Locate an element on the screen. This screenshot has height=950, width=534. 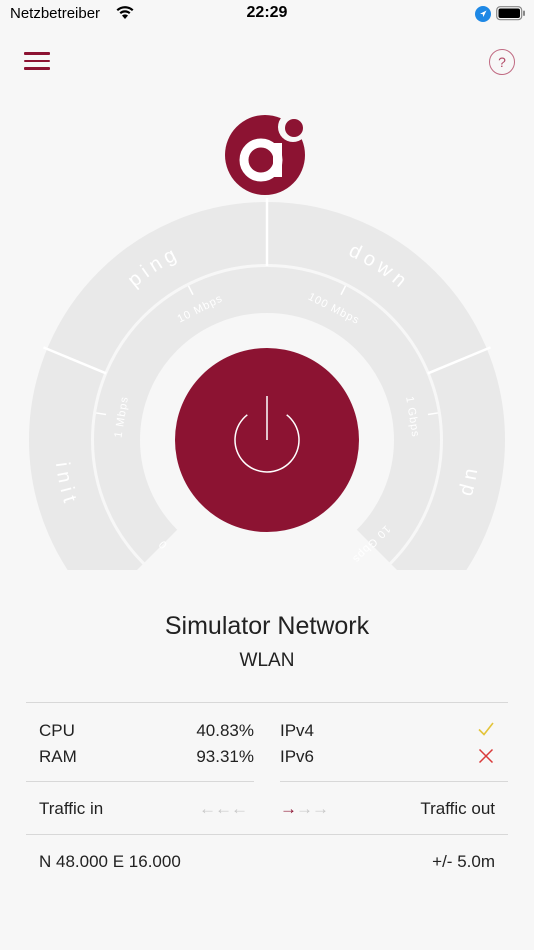
ipv6-label: IPv6 is located at coordinates (297, 756).